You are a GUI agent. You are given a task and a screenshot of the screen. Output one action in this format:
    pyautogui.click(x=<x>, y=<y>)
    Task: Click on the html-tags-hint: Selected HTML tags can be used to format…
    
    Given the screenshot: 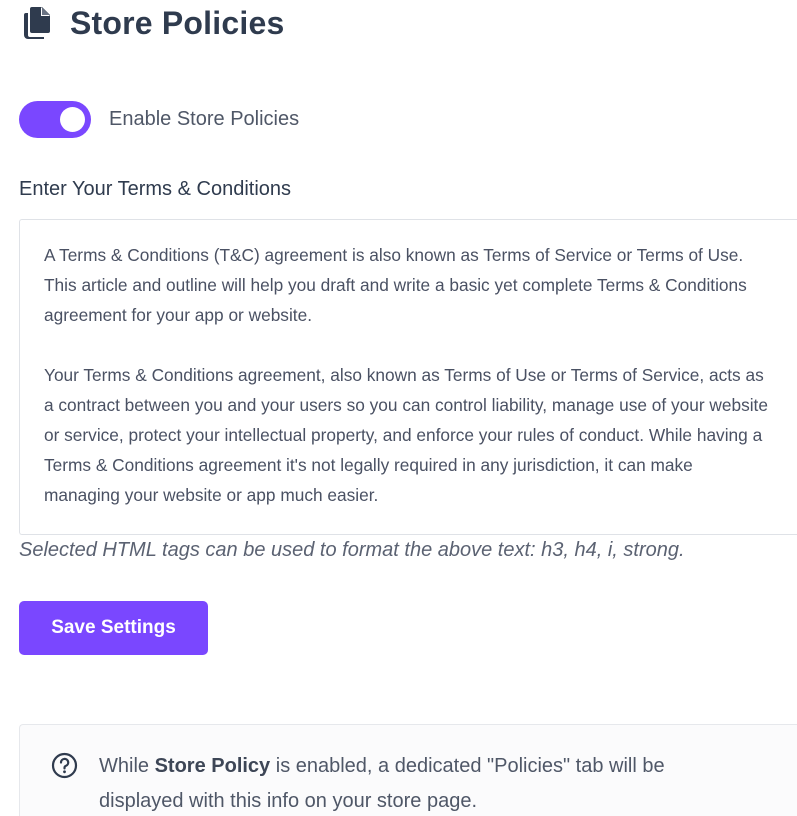 What is the action you would take?
    pyautogui.click(x=352, y=550)
    